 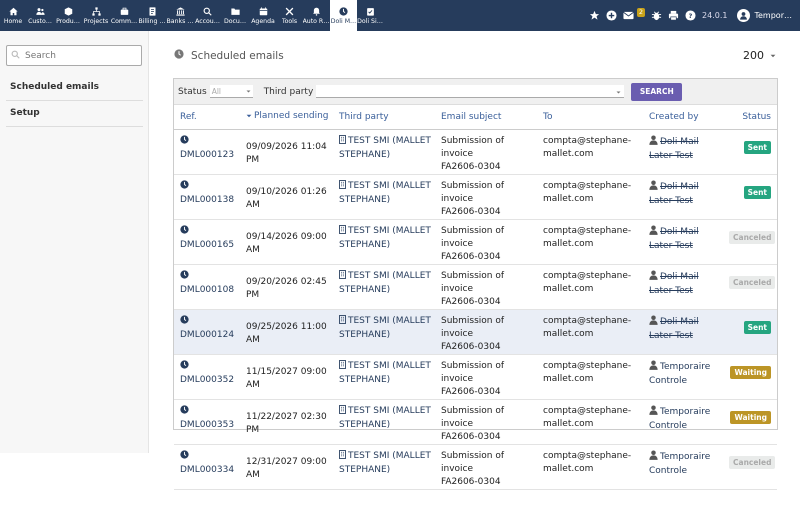 What do you see at coordinates (207, 117) in the screenshot?
I see `column-header-ref: Ref.` at bounding box center [207, 117].